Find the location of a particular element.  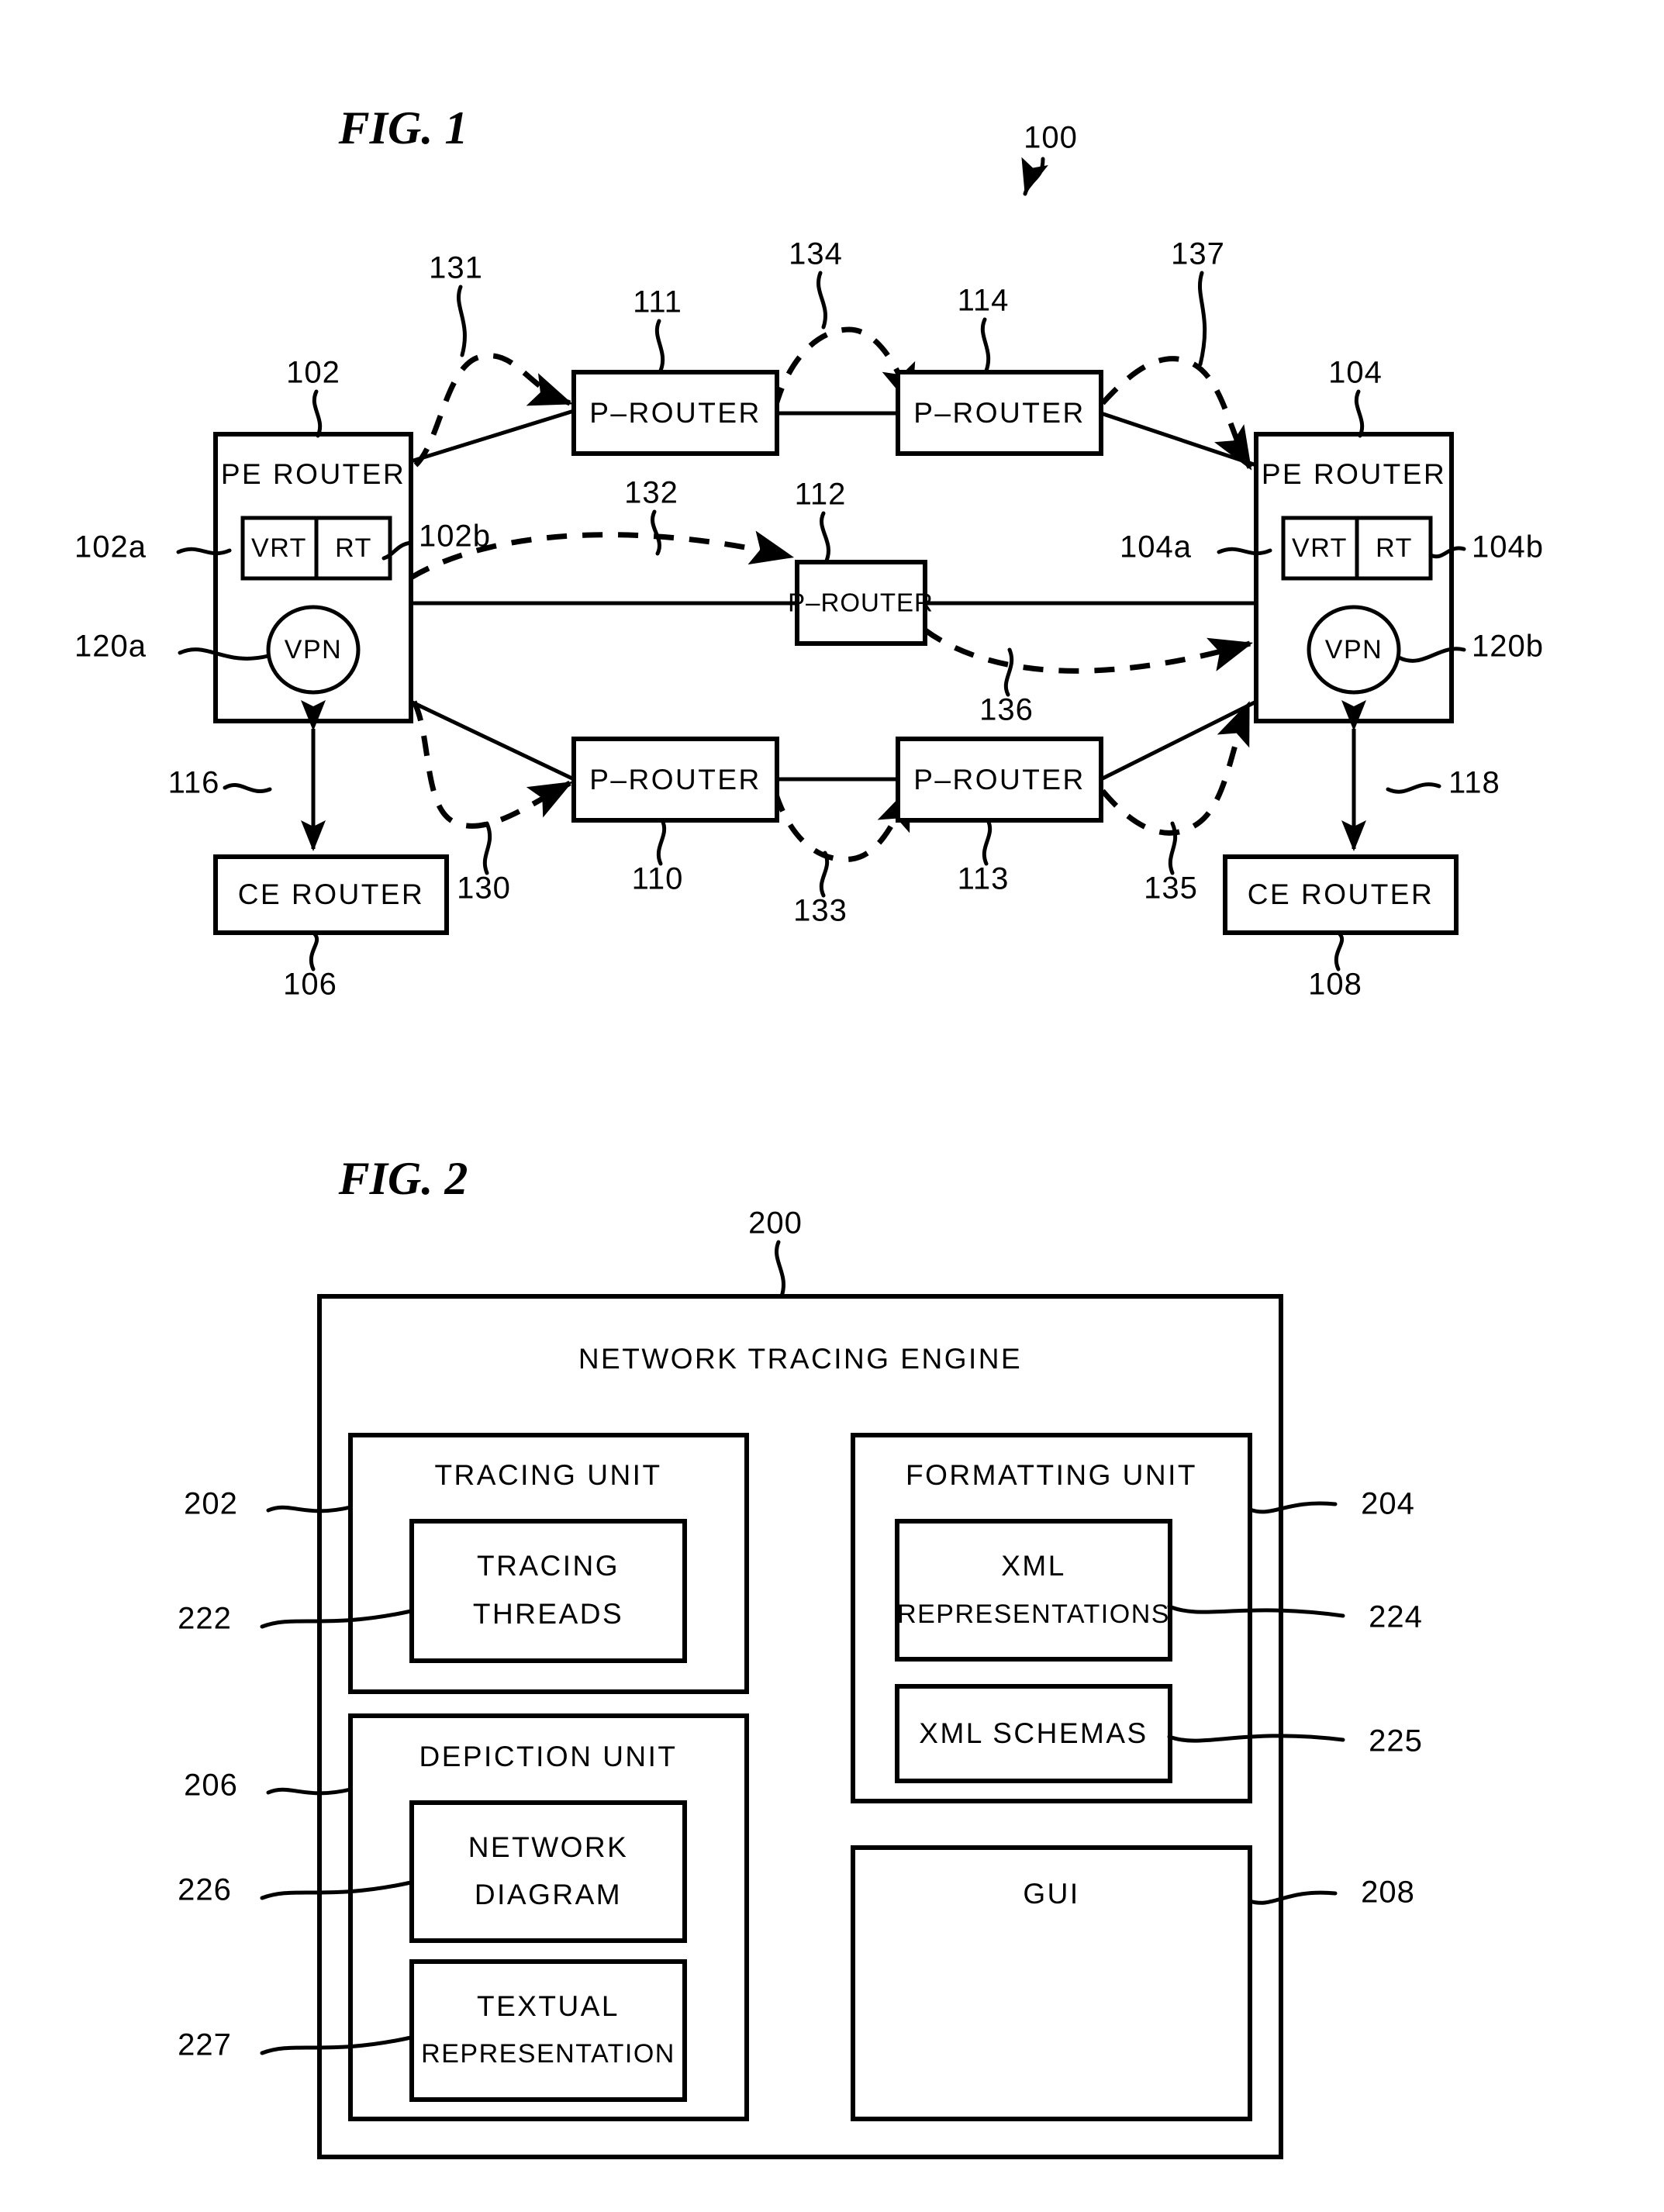

p-router-114: P–ROUTER is located at coordinates (999, 413).